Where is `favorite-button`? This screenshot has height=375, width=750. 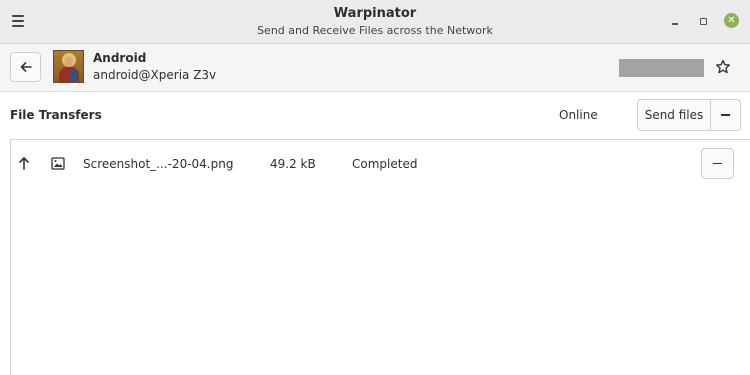 favorite-button is located at coordinates (723, 67).